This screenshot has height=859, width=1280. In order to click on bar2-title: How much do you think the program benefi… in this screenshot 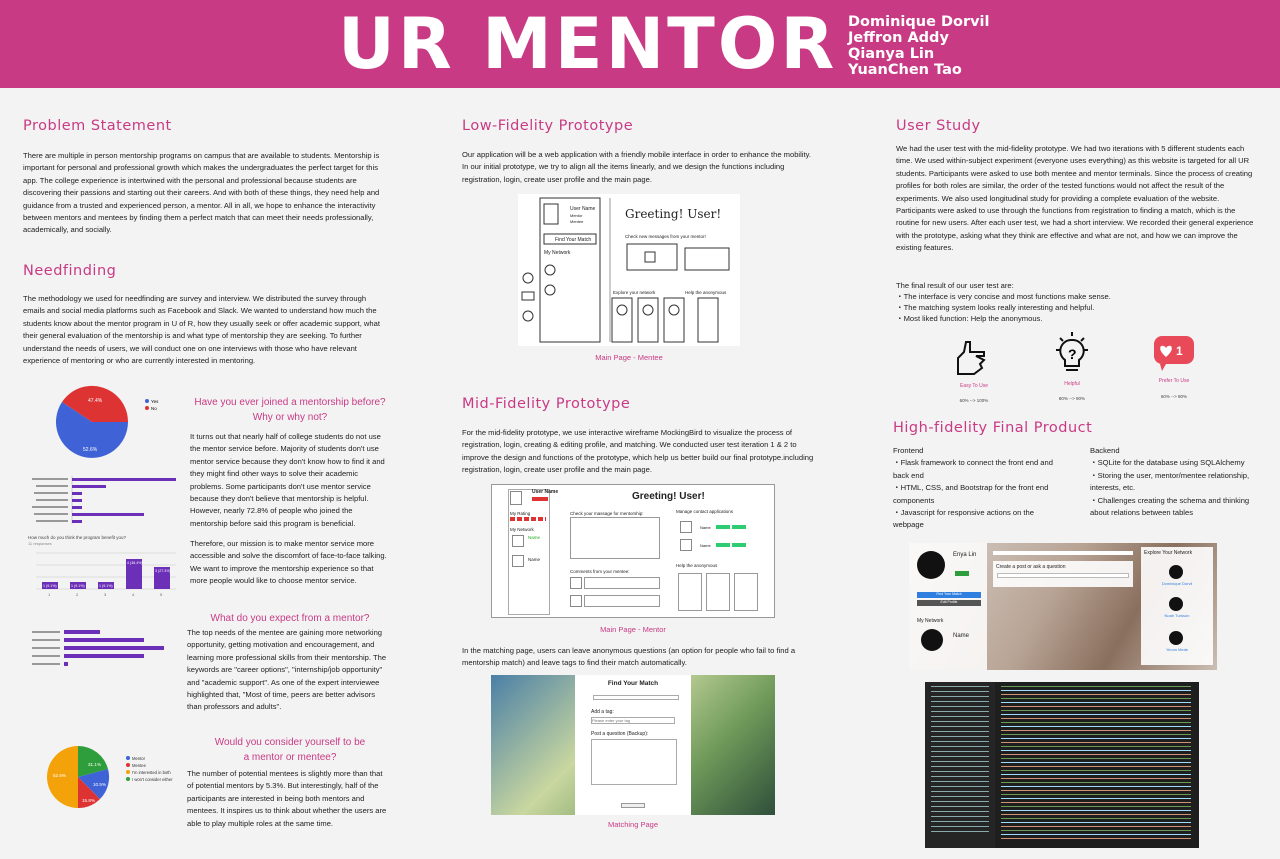, I will do `click(77, 537)`.